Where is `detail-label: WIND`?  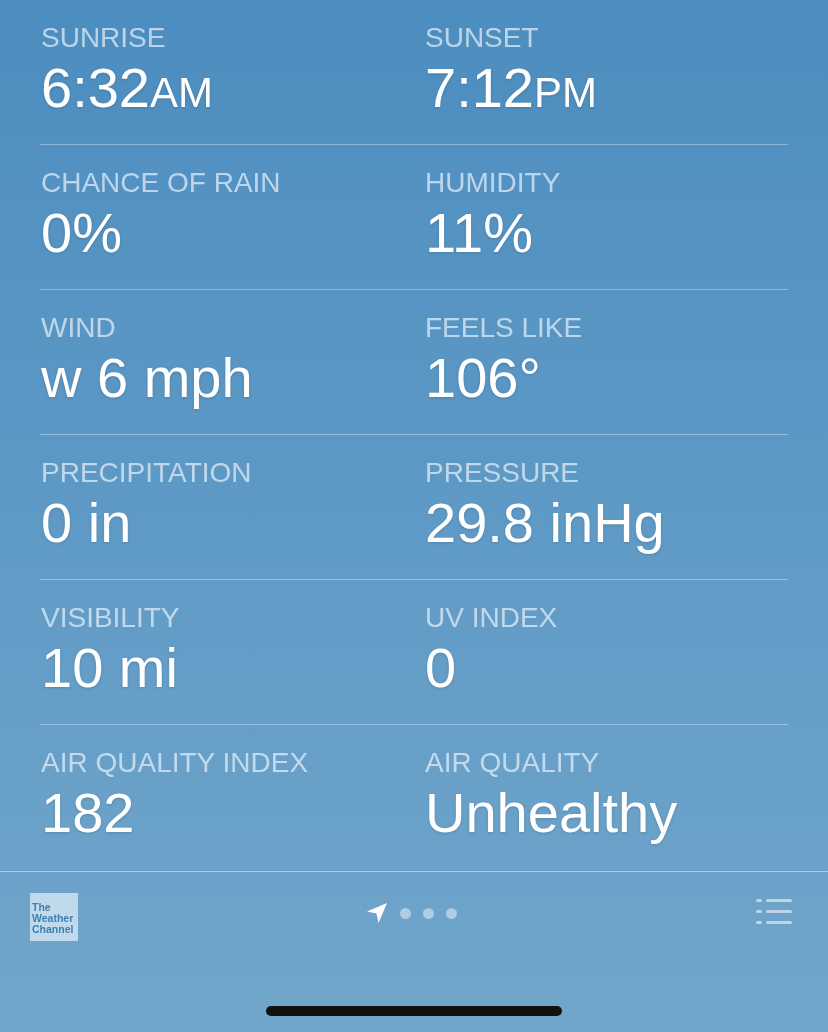
detail-label: WIND is located at coordinates (79, 328).